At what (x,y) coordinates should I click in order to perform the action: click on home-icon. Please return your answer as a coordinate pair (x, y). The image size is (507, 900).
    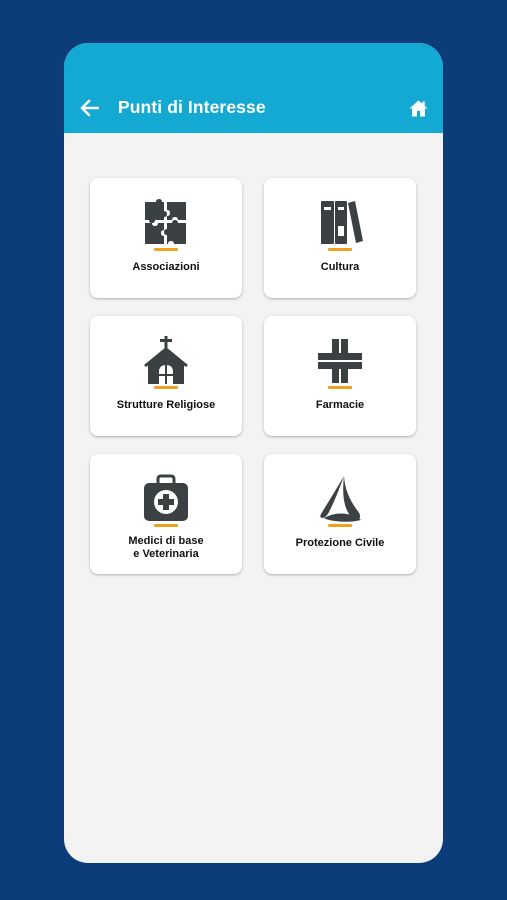
    Looking at the image, I should click on (418, 108).